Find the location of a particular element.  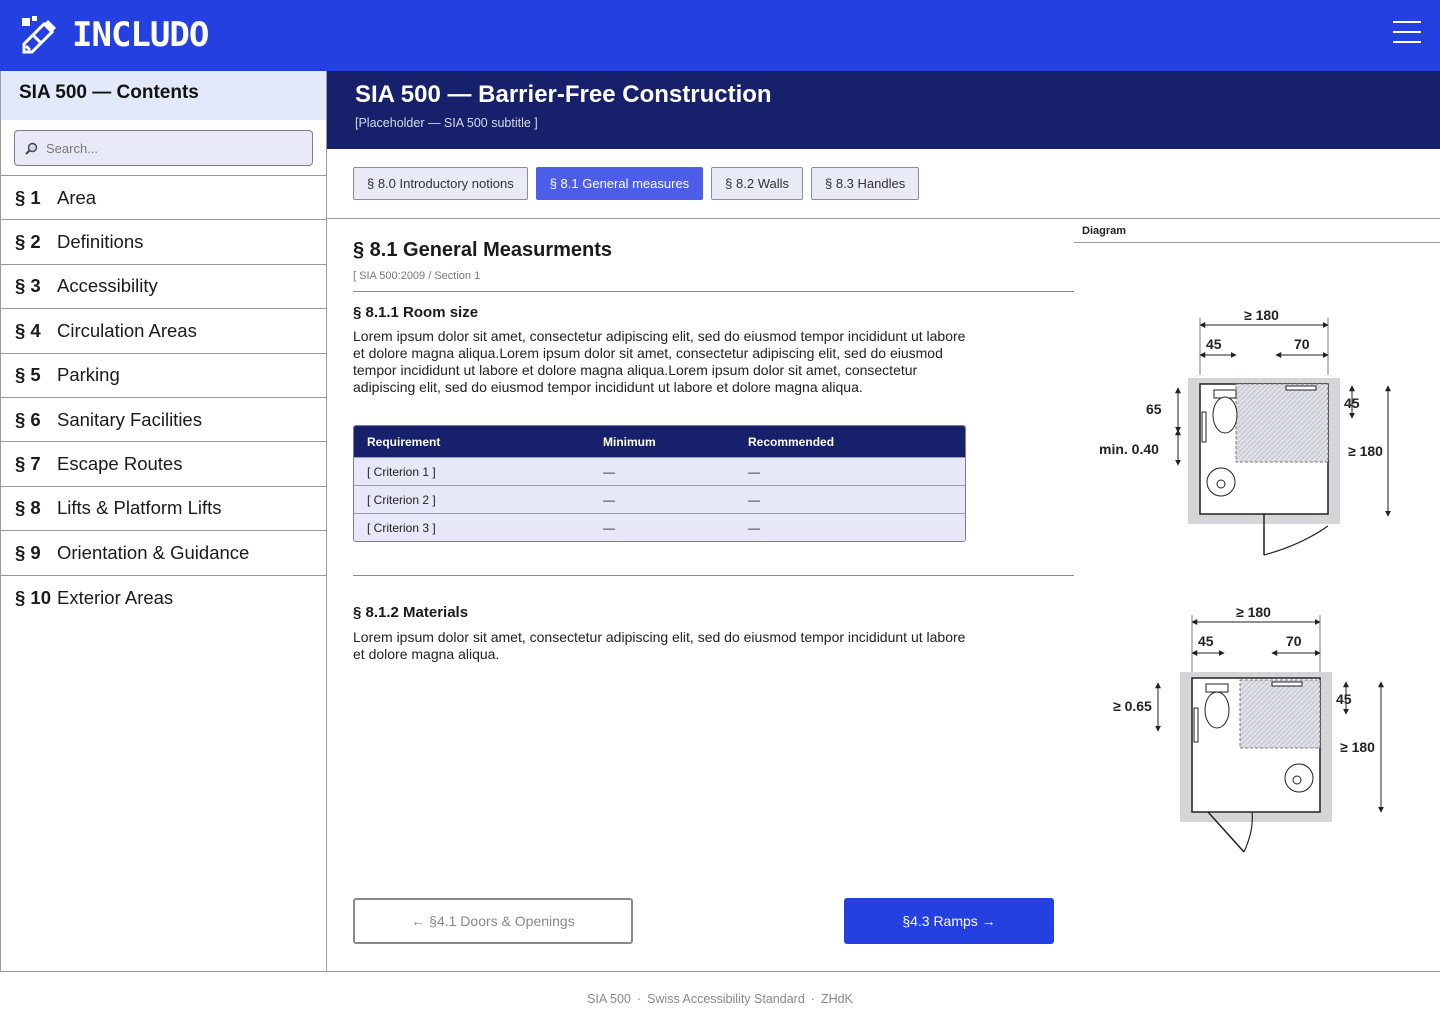

tab-8-1: § 8.1 General measures is located at coordinates (619, 183).